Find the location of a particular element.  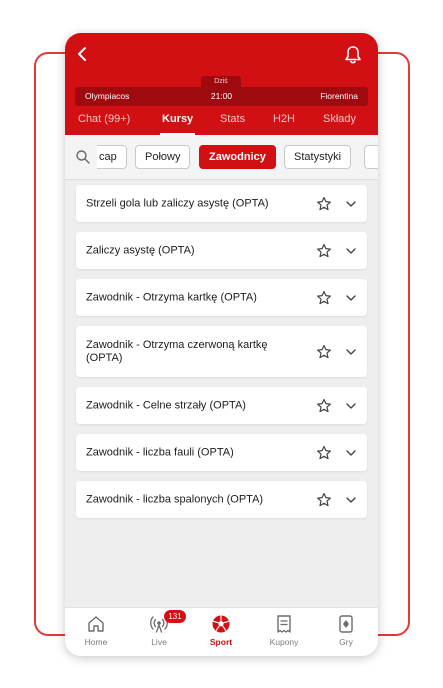

nav-label-sport: Sport is located at coordinates (221, 642).